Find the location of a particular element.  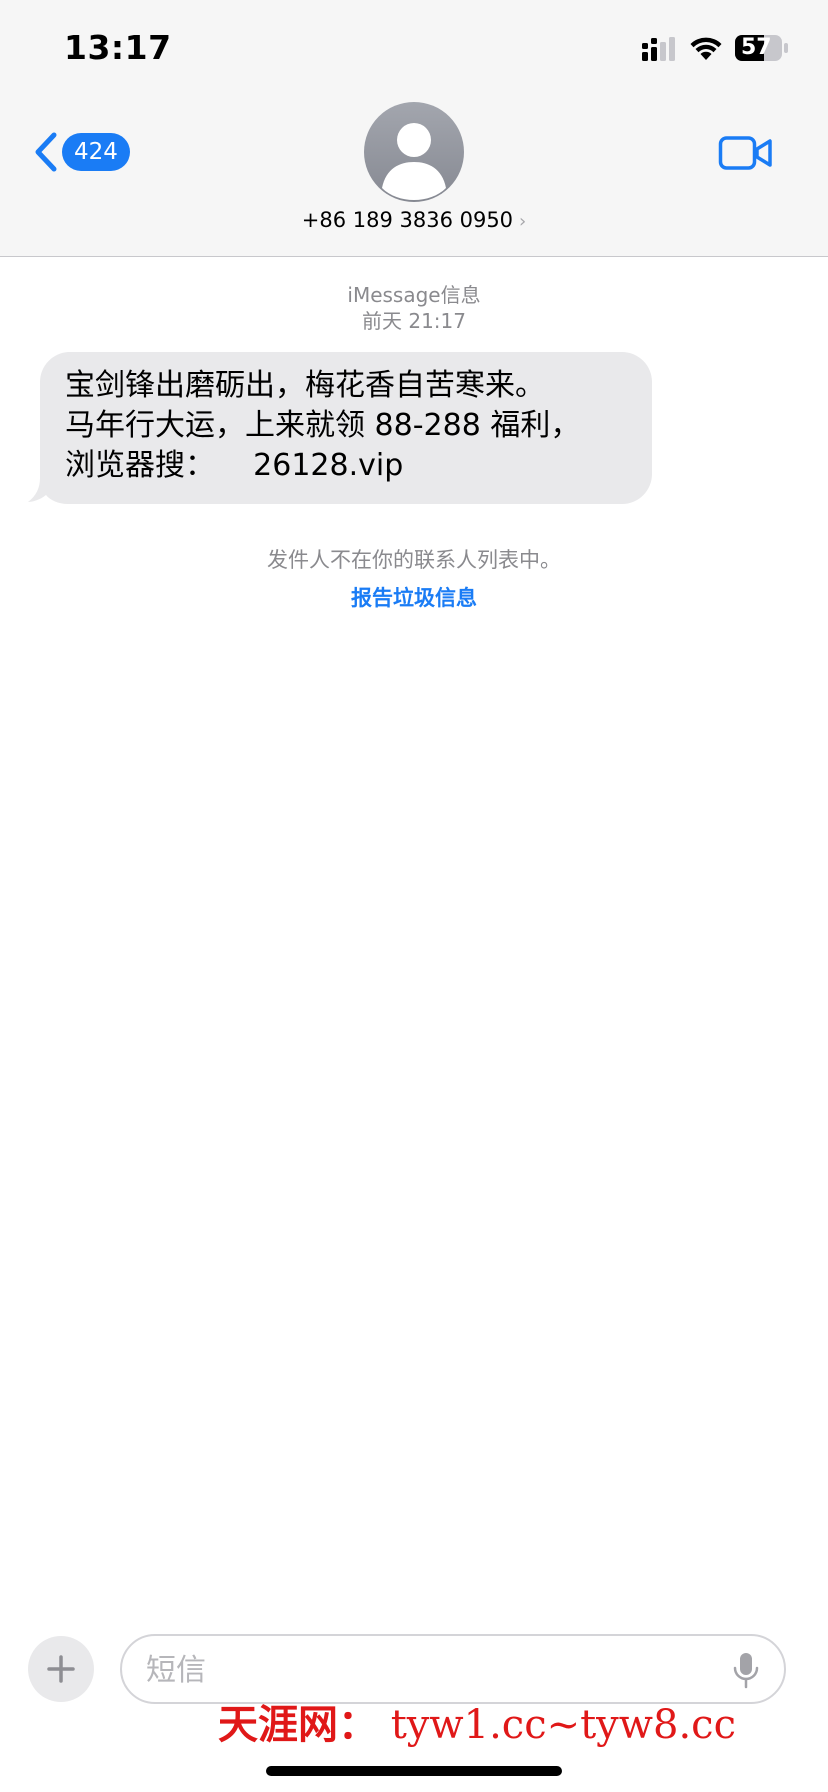

back-chevron-icon is located at coordinates (46, 152).